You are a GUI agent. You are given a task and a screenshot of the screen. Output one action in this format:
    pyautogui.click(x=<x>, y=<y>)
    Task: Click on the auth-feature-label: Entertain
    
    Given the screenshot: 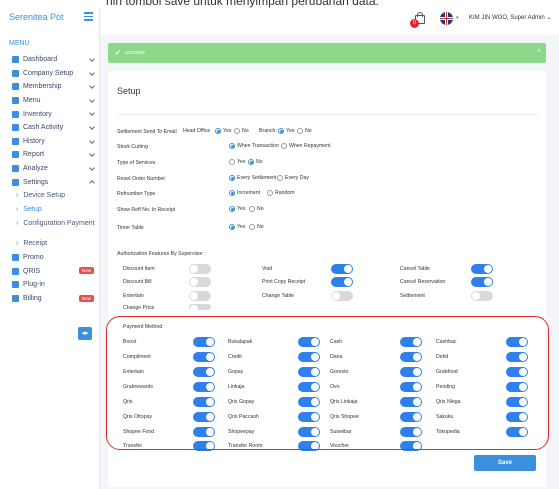 What is the action you would take?
    pyautogui.click(x=133, y=296)
    